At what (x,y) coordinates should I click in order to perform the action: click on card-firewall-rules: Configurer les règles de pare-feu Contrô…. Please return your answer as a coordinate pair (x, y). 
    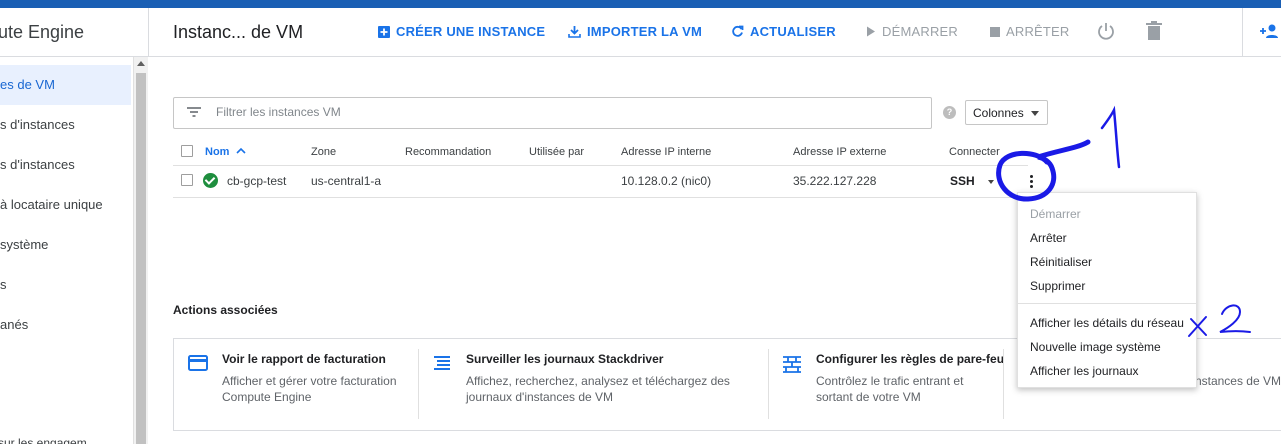
    Looking at the image, I should click on (886, 384).